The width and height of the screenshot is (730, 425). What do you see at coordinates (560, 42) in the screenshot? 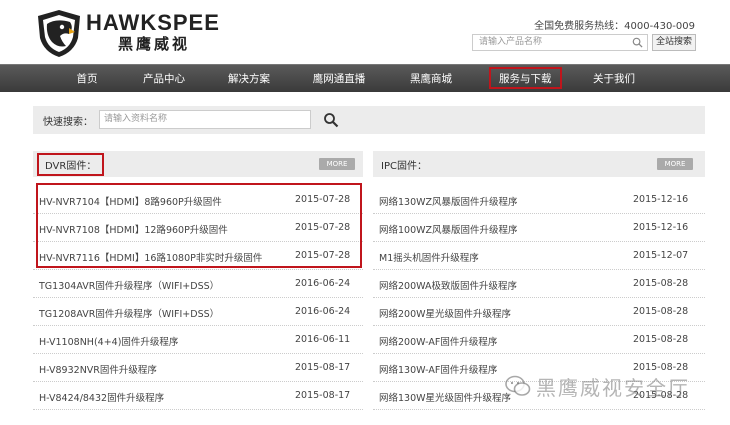
I see `product-search-input: 请输入产品名称` at bounding box center [560, 42].